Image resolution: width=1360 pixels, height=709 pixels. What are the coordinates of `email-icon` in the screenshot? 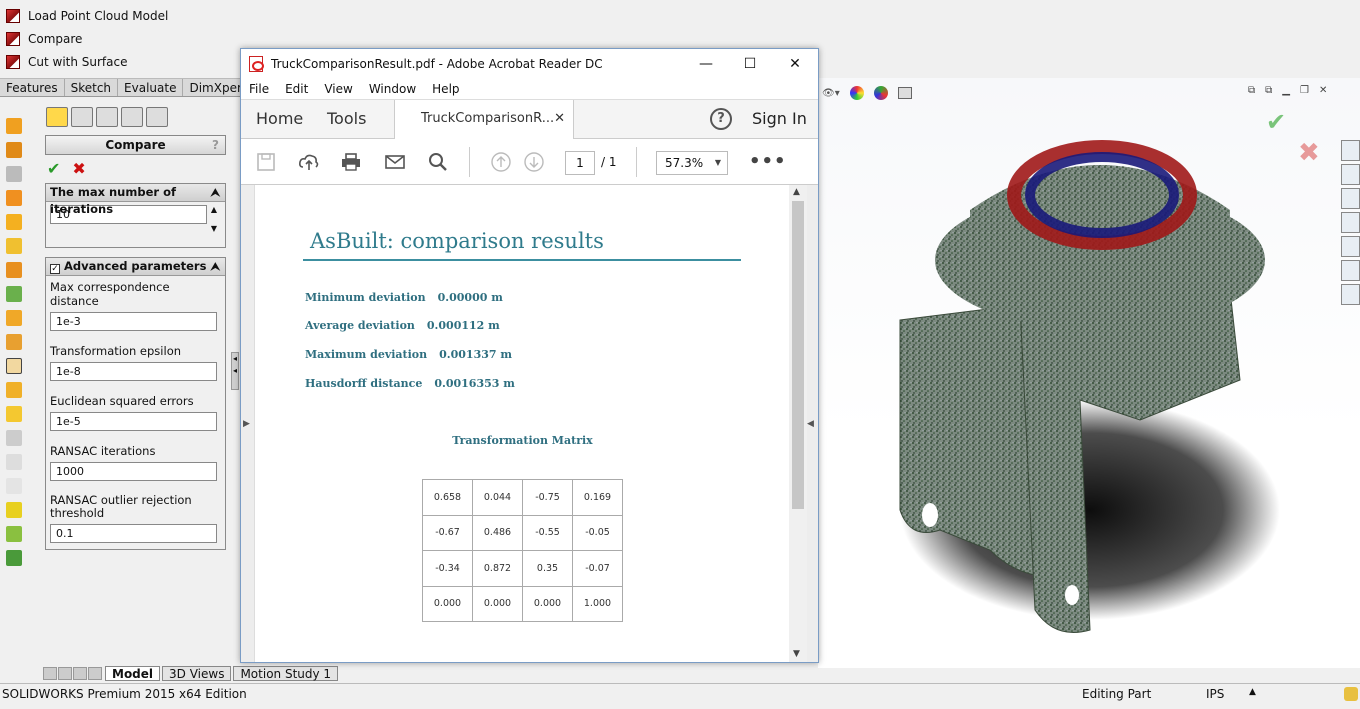 It's located at (395, 162).